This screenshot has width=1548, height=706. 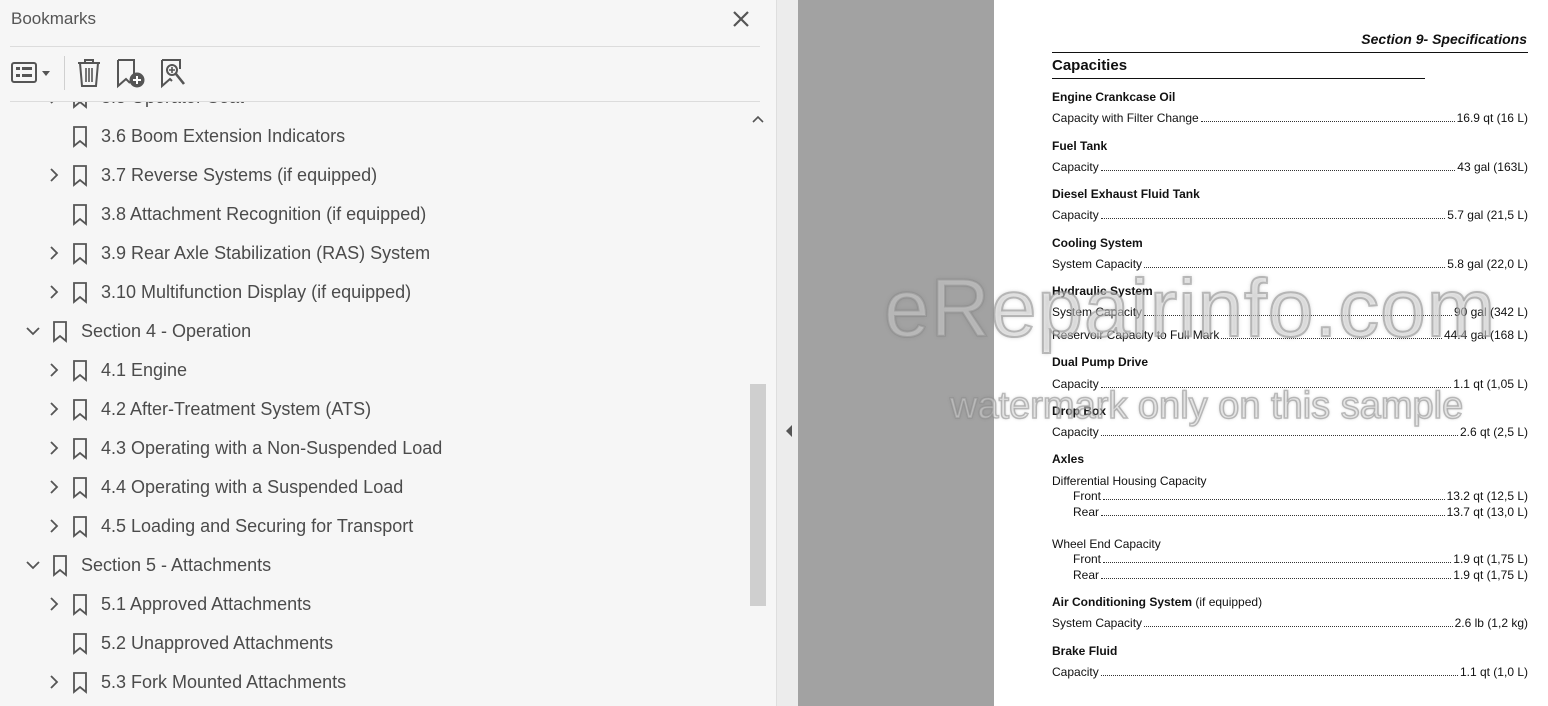 I want to click on bookmark-label: 3.8 Attachment Recognition (if equipped), so click(x=264, y=214).